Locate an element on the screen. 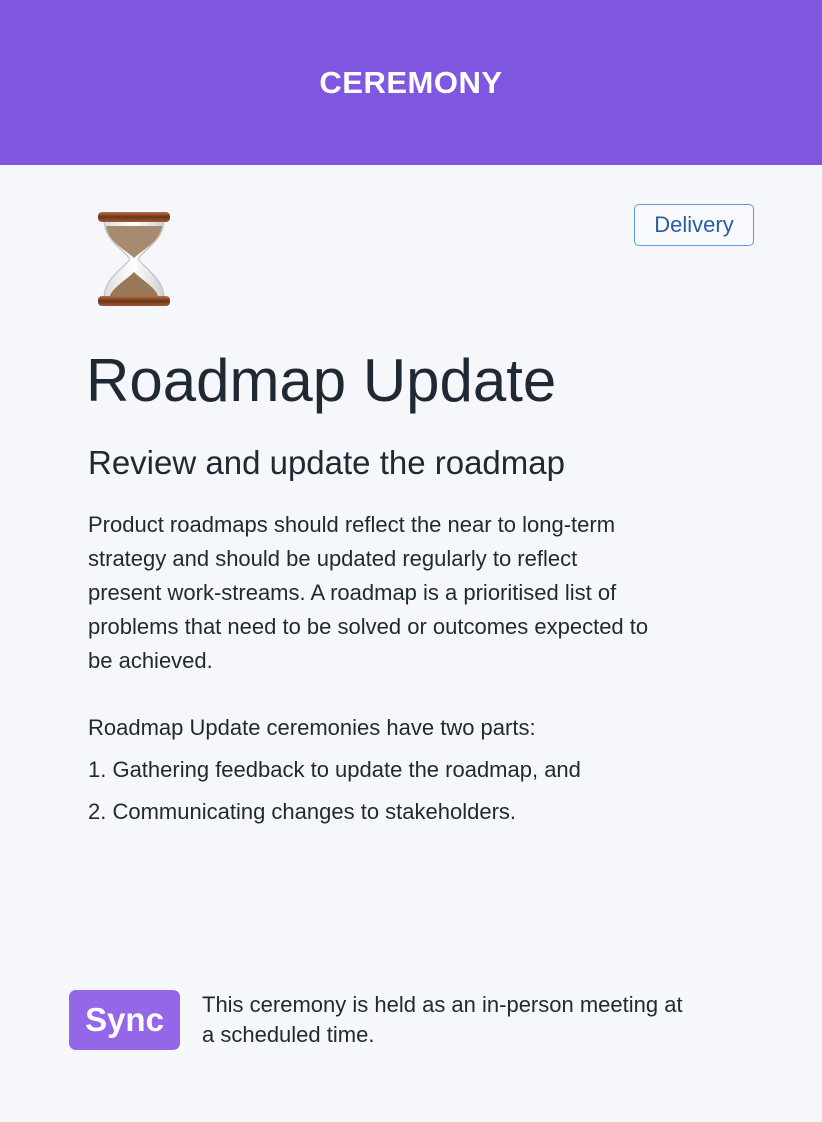 The width and height of the screenshot is (822, 1122). header-title: CEREMONY is located at coordinates (411, 82).